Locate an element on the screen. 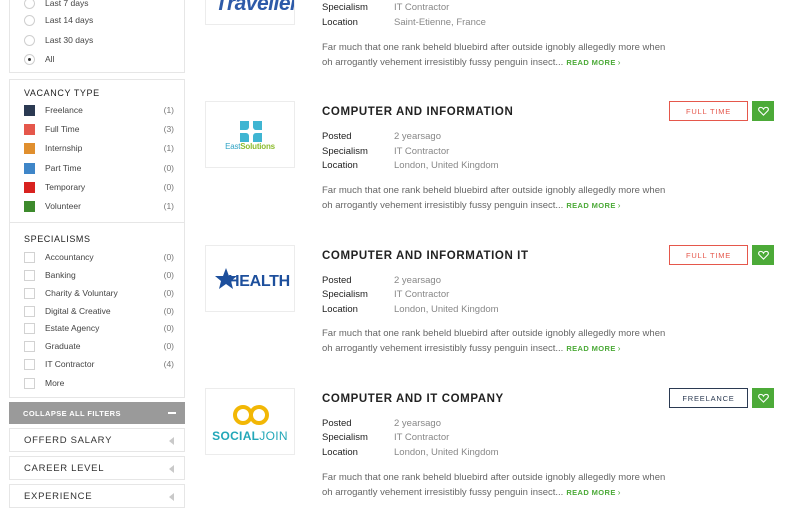 This screenshot has width=800, height=510. vacancy-temporary: Temporary (0) is located at coordinates (99, 187).